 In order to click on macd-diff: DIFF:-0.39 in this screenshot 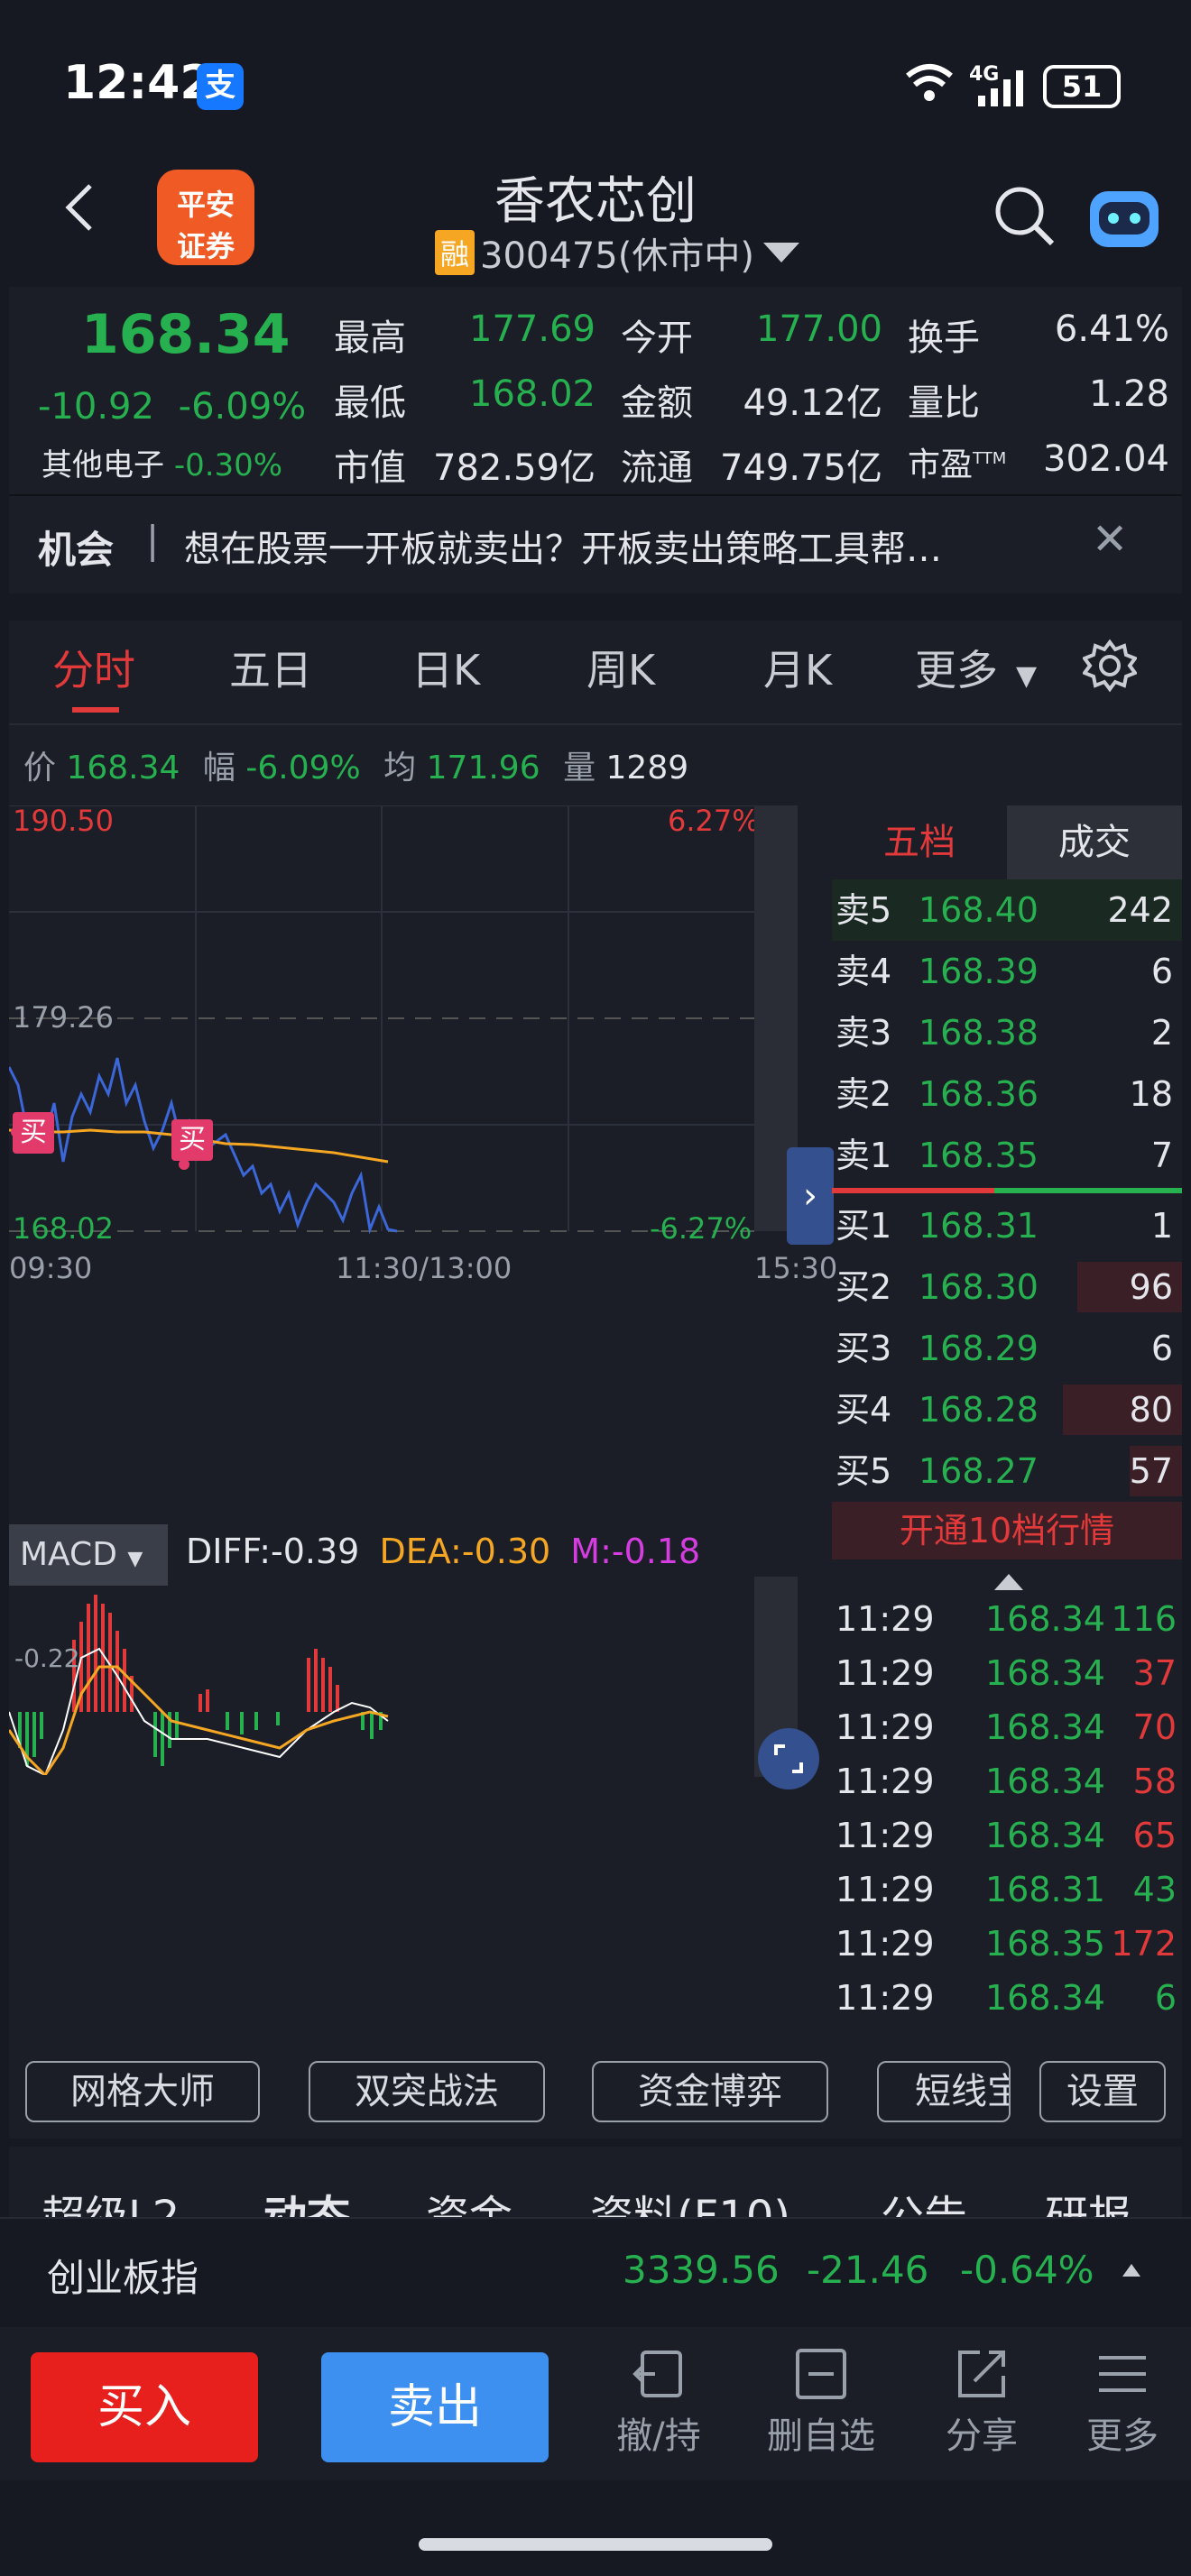, I will do `click(273, 1552)`.